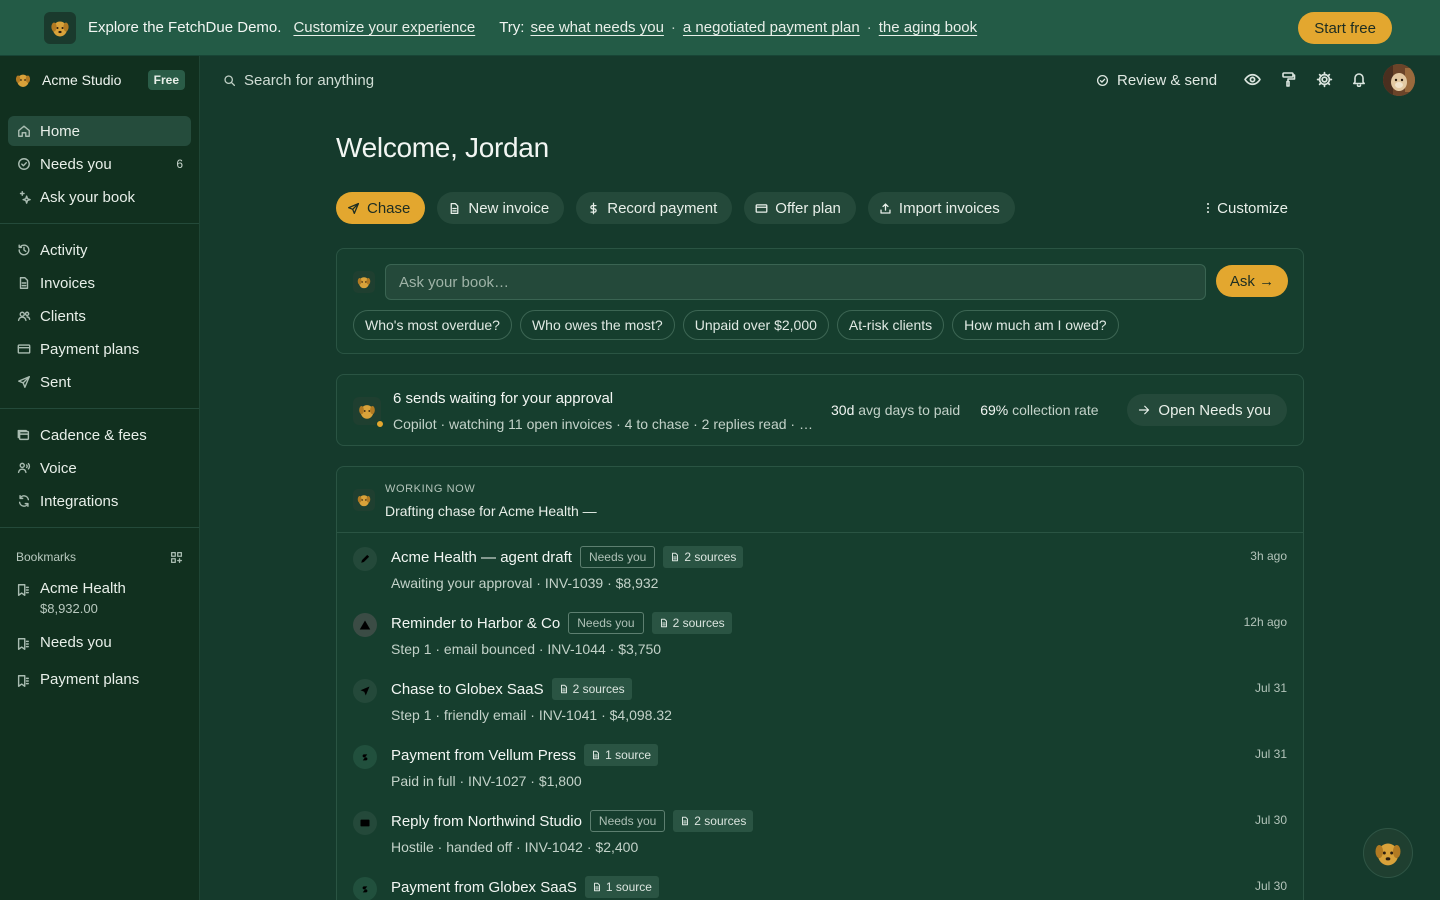  What do you see at coordinates (430, 489) in the screenshot?
I see `working-label: WORKING NOW` at bounding box center [430, 489].